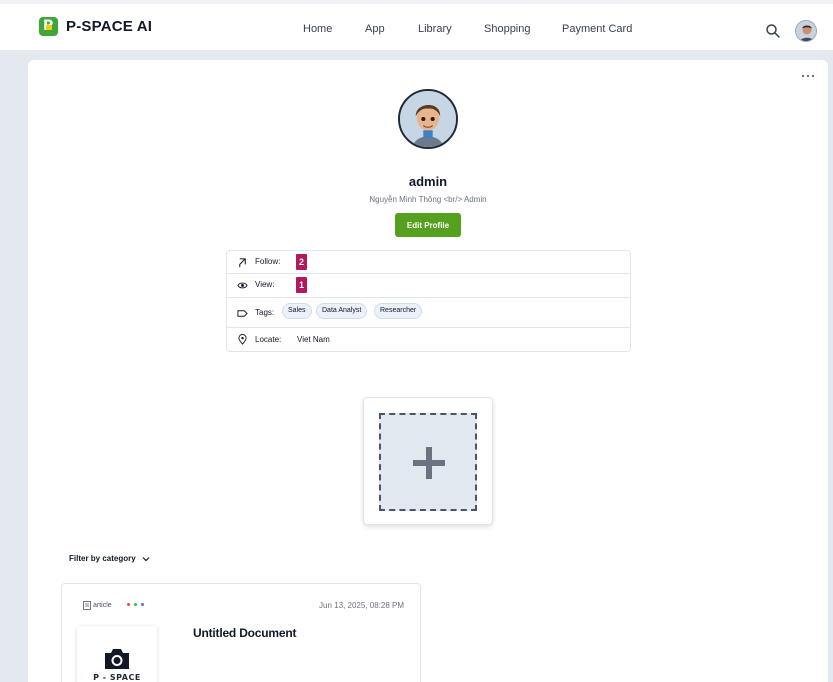 The image size is (833, 682). What do you see at coordinates (507, 29) in the screenshot?
I see `nav-shopping: Shopping` at bounding box center [507, 29].